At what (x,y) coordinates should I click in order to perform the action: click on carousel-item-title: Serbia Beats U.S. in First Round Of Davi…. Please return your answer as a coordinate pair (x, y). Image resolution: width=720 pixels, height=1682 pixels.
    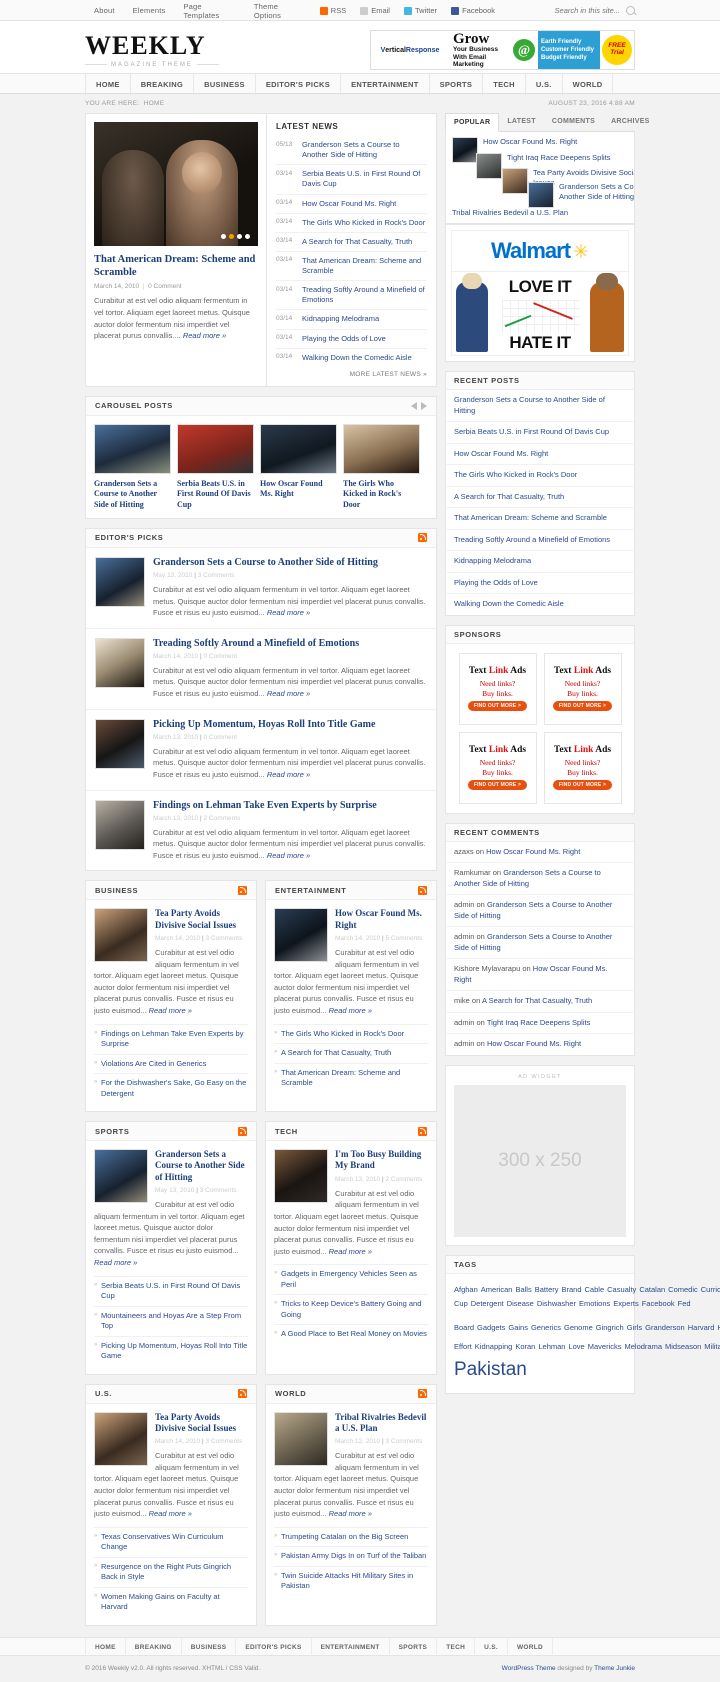
    Looking at the image, I should click on (215, 494).